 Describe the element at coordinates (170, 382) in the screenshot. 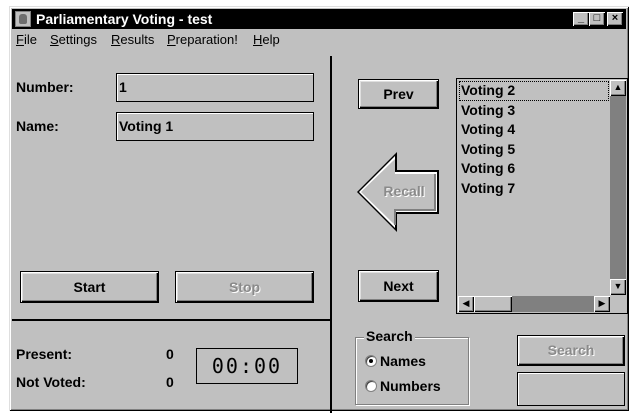

I see `not-voted-value: 0` at that location.